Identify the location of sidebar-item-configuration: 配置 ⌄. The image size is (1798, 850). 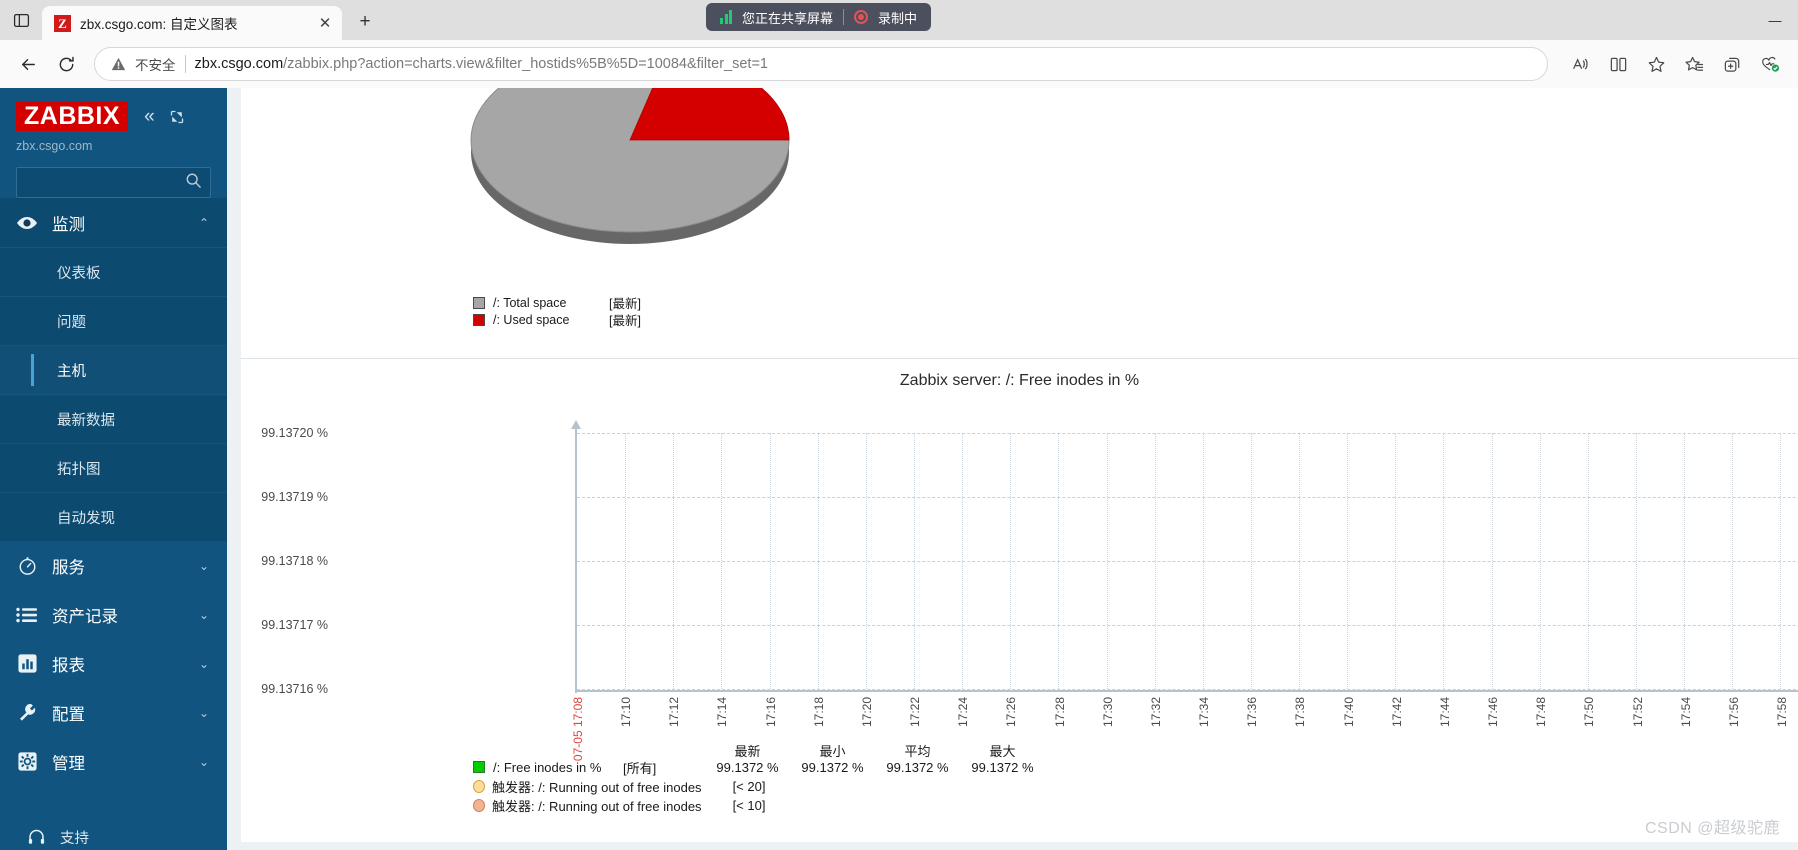
(113, 712).